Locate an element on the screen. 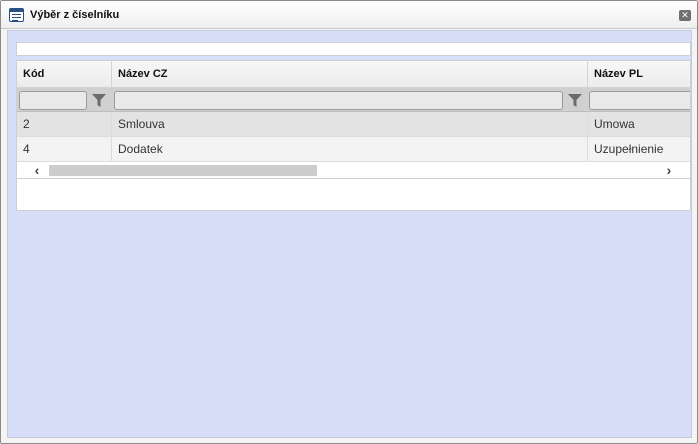  close-icon: ✕ is located at coordinates (685, 15).